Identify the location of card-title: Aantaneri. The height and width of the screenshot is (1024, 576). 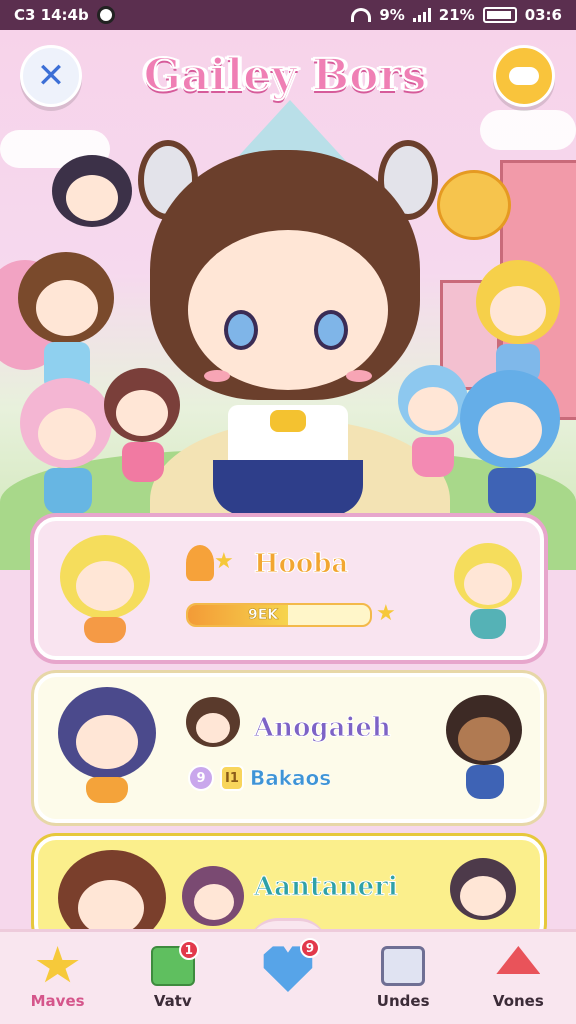
(326, 887).